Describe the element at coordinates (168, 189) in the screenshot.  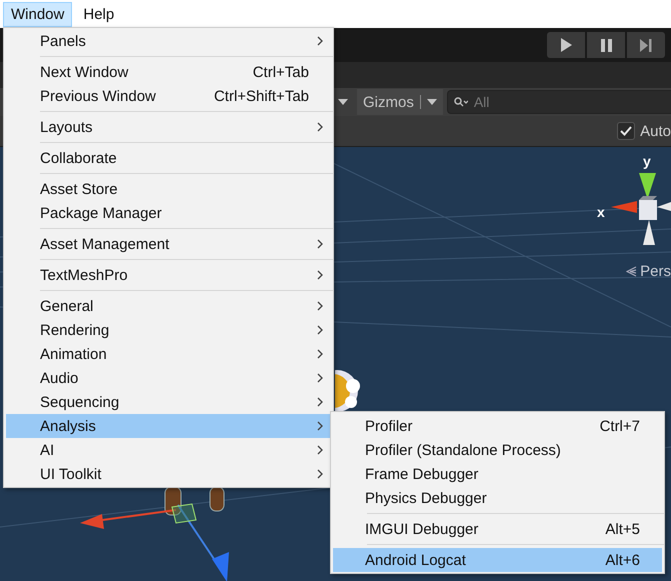
I see `menu-item: Asset Store` at that location.